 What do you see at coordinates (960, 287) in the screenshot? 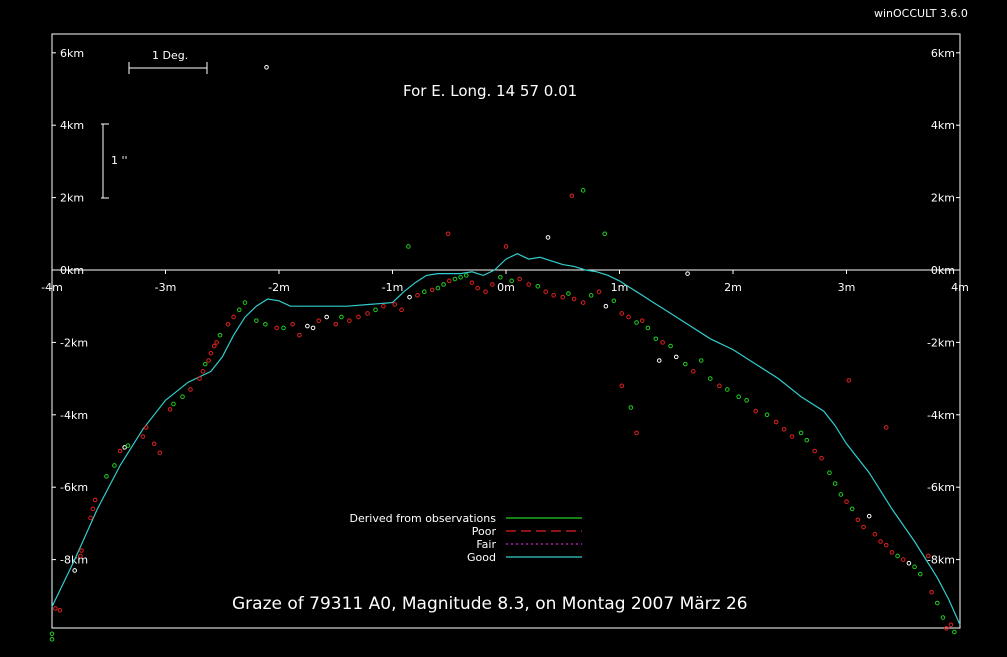
I see `x-tick-label: 4m` at bounding box center [960, 287].